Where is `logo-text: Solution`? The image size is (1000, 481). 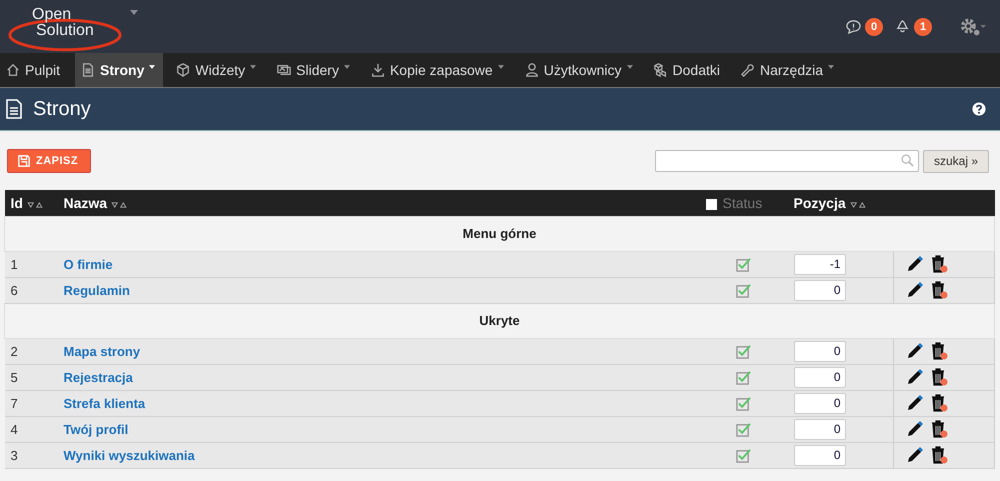
logo-text: Solution is located at coordinates (65, 30).